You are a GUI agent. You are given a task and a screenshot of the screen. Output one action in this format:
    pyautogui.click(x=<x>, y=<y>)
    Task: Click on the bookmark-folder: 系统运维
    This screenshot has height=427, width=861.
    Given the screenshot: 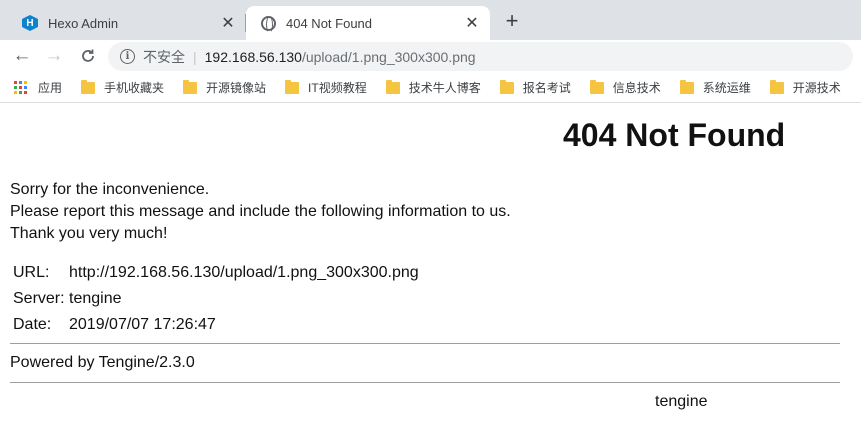 What is the action you would take?
    pyautogui.click(x=715, y=87)
    